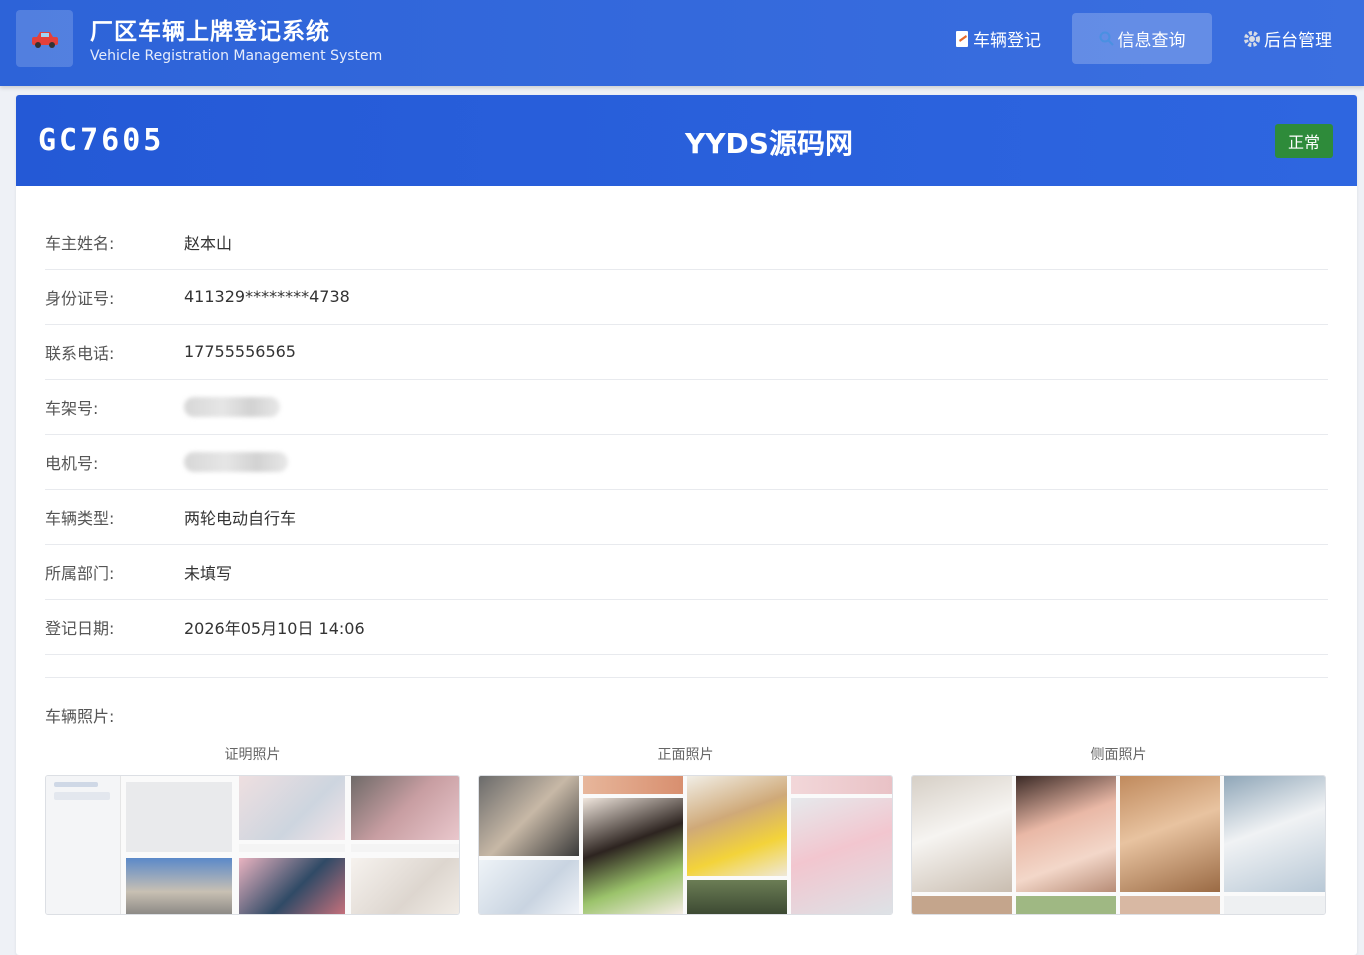  Describe the element at coordinates (240, 351) in the screenshot. I see `field-value: 17755556565` at that location.